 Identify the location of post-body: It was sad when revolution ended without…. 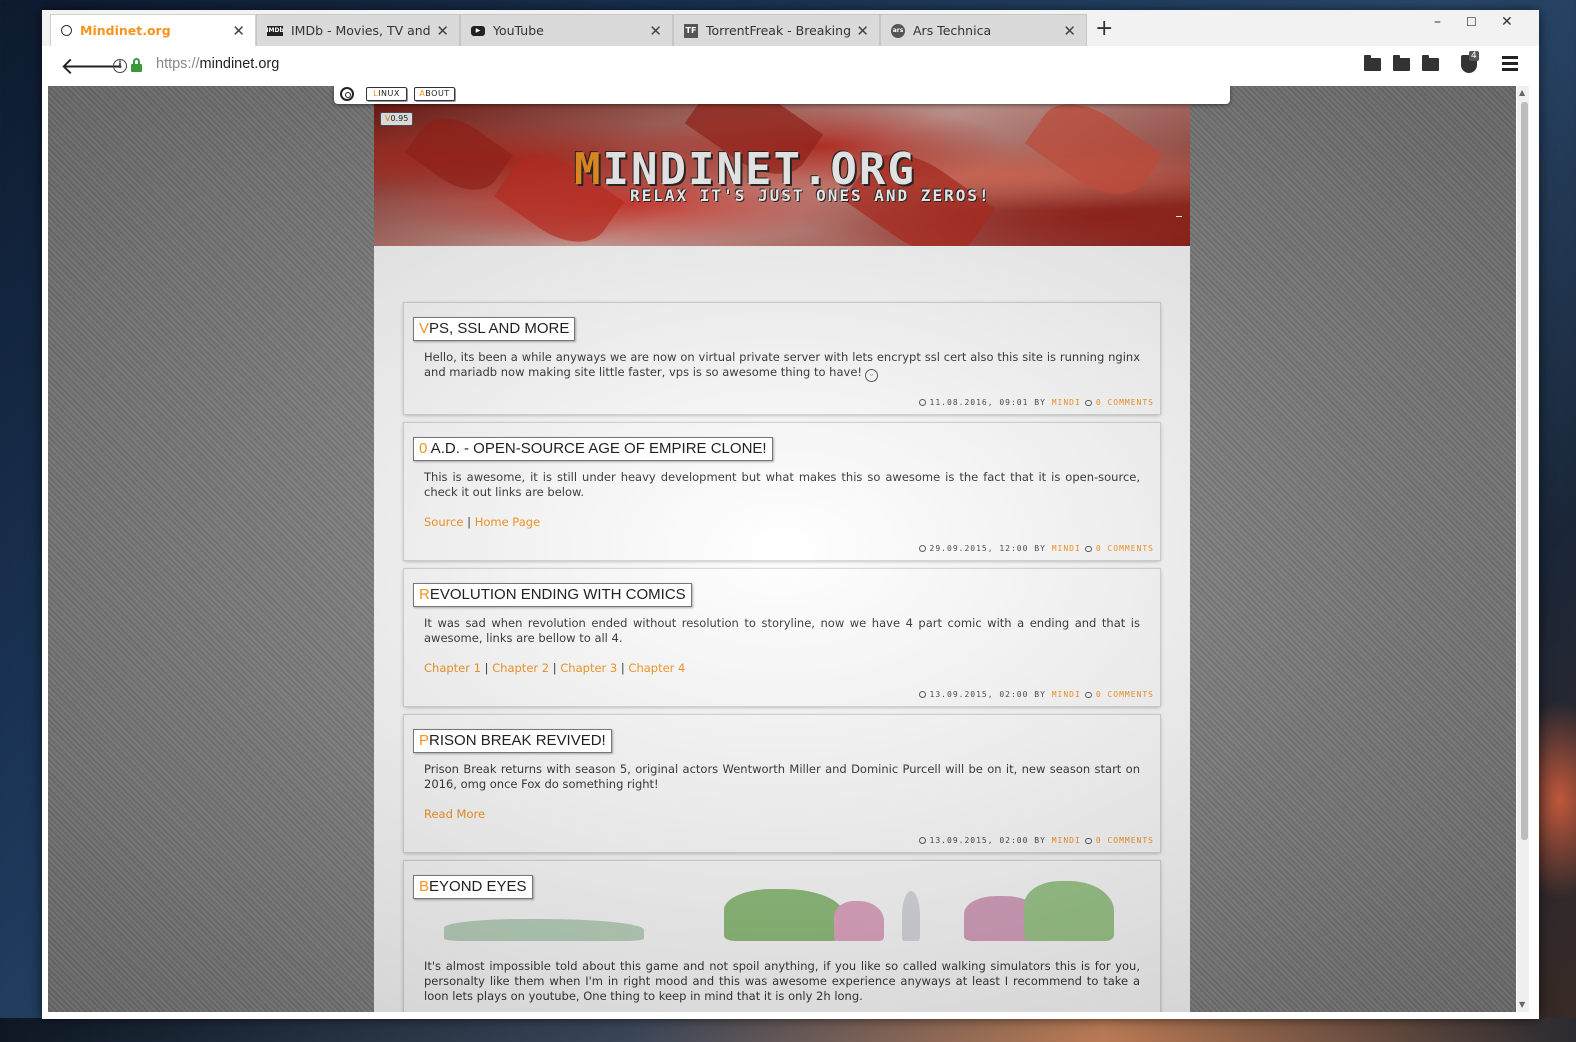
(782, 630).